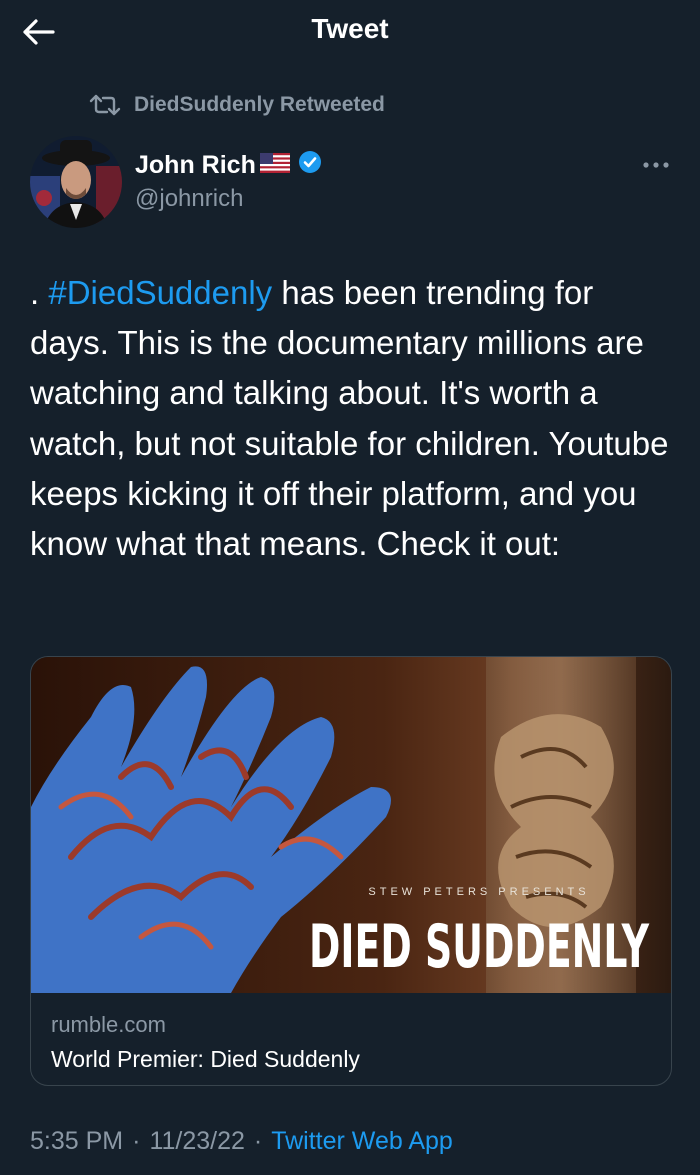 This screenshot has width=700, height=1175. Describe the element at coordinates (478, 892) in the screenshot. I see `card-image-subtitle: STEW PETERS PRESENTS` at that location.